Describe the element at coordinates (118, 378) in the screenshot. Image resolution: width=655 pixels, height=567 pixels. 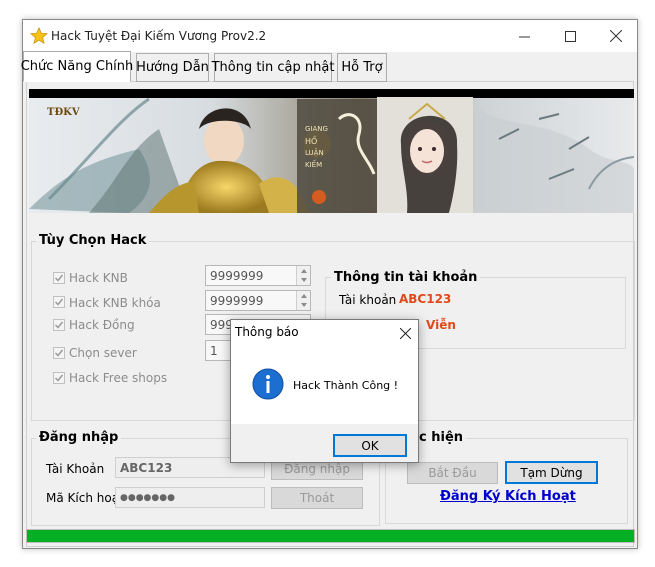
I see `hack-free-shops-label: Hack Free shops` at that location.